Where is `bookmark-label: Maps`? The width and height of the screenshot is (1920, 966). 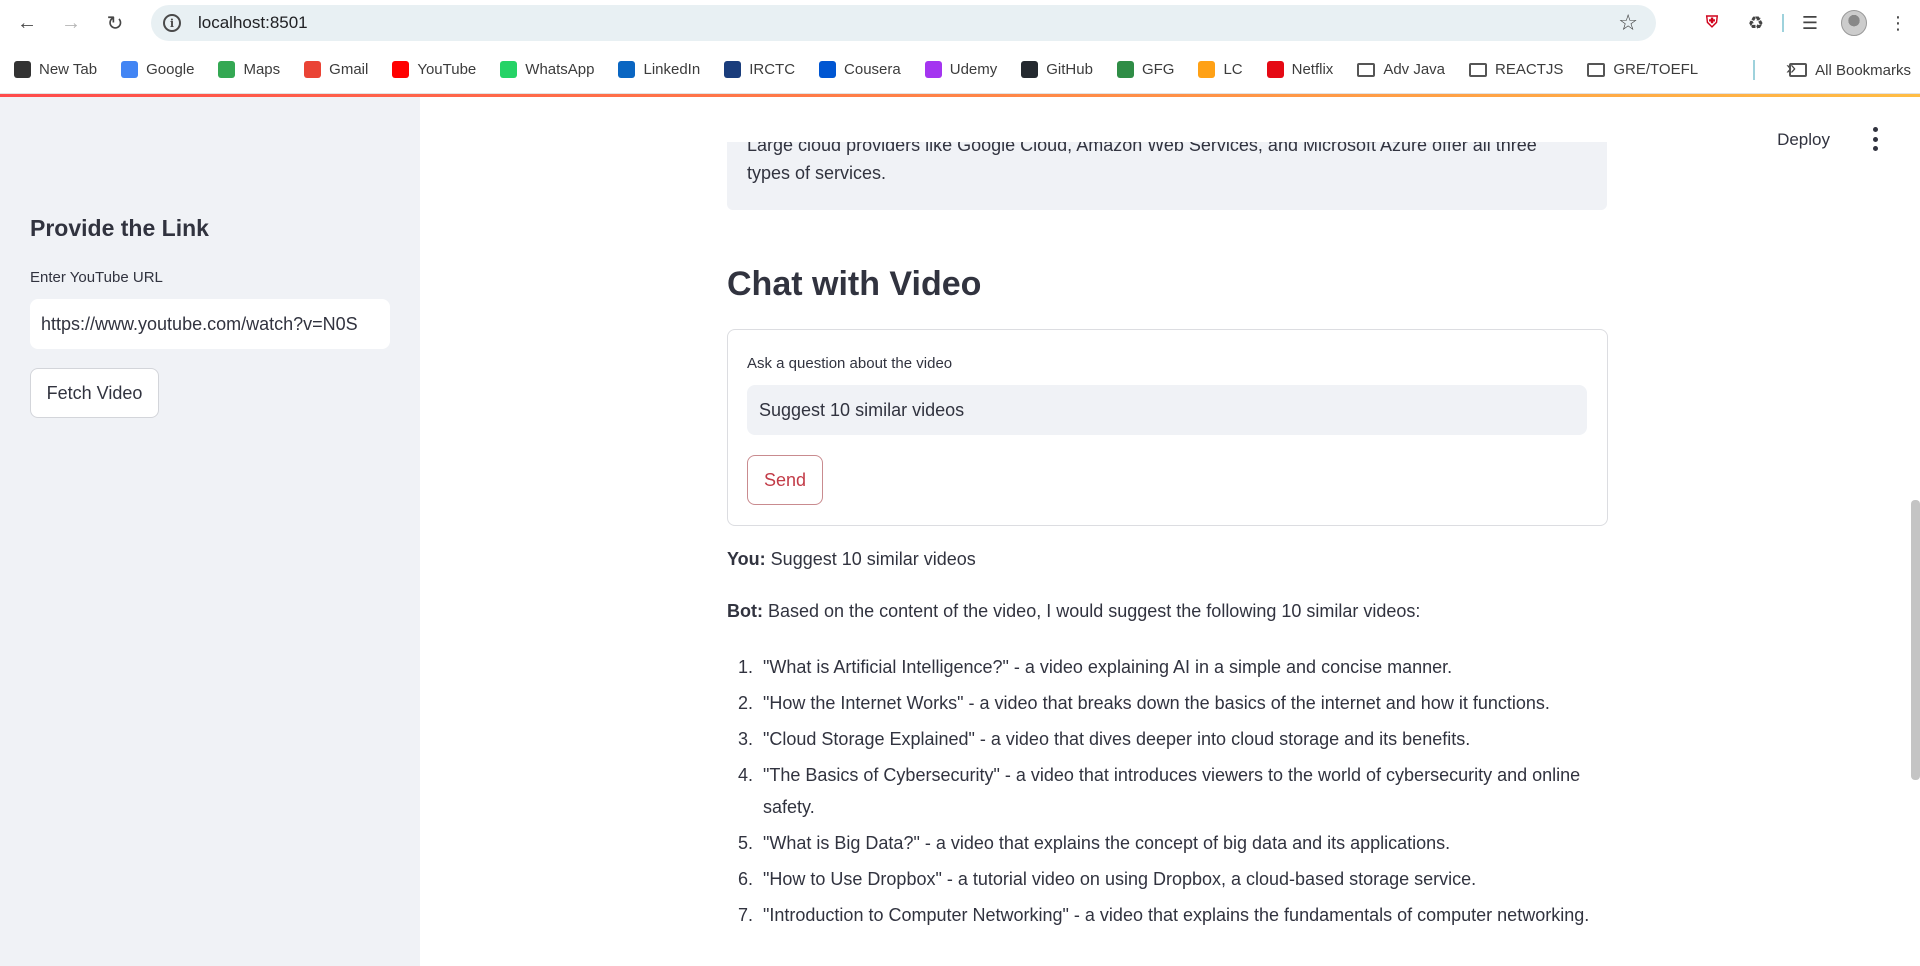 bookmark-label: Maps is located at coordinates (262, 69).